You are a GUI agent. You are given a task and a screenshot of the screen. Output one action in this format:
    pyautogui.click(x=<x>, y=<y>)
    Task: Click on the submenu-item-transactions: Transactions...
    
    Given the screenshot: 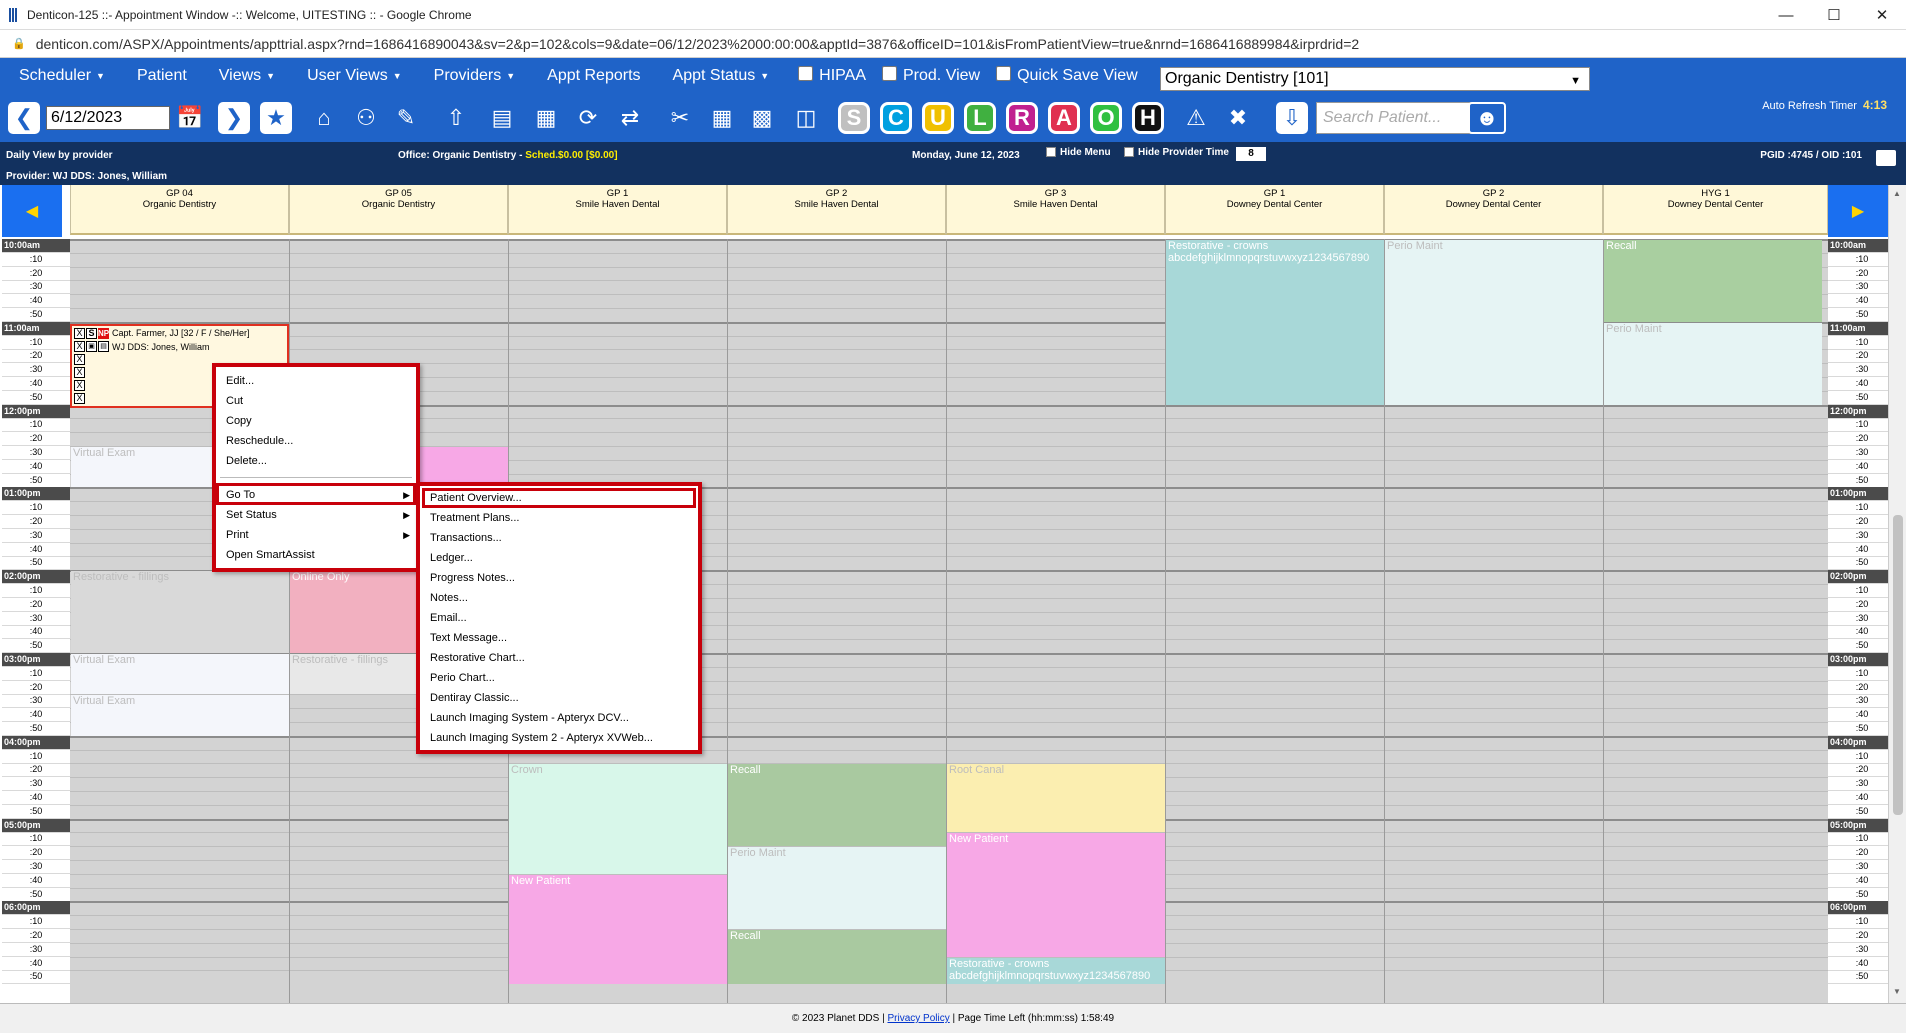 What is the action you would take?
    pyautogui.click(x=466, y=538)
    